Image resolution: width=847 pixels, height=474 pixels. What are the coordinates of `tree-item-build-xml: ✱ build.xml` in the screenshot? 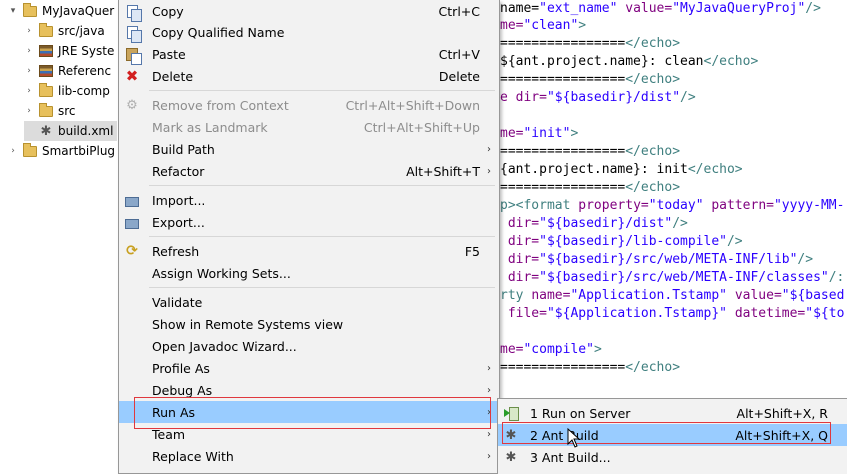 It's located at (71, 131).